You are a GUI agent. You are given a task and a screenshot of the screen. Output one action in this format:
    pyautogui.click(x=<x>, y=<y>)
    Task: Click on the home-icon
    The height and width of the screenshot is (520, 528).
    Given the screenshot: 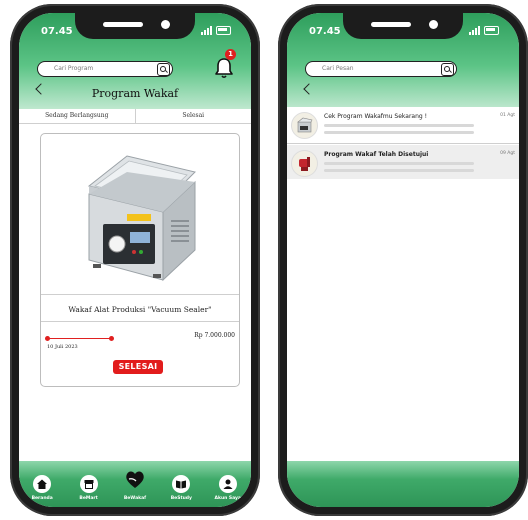 What is the action you would take?
    pyautogui.click(x=42, y=484)
    